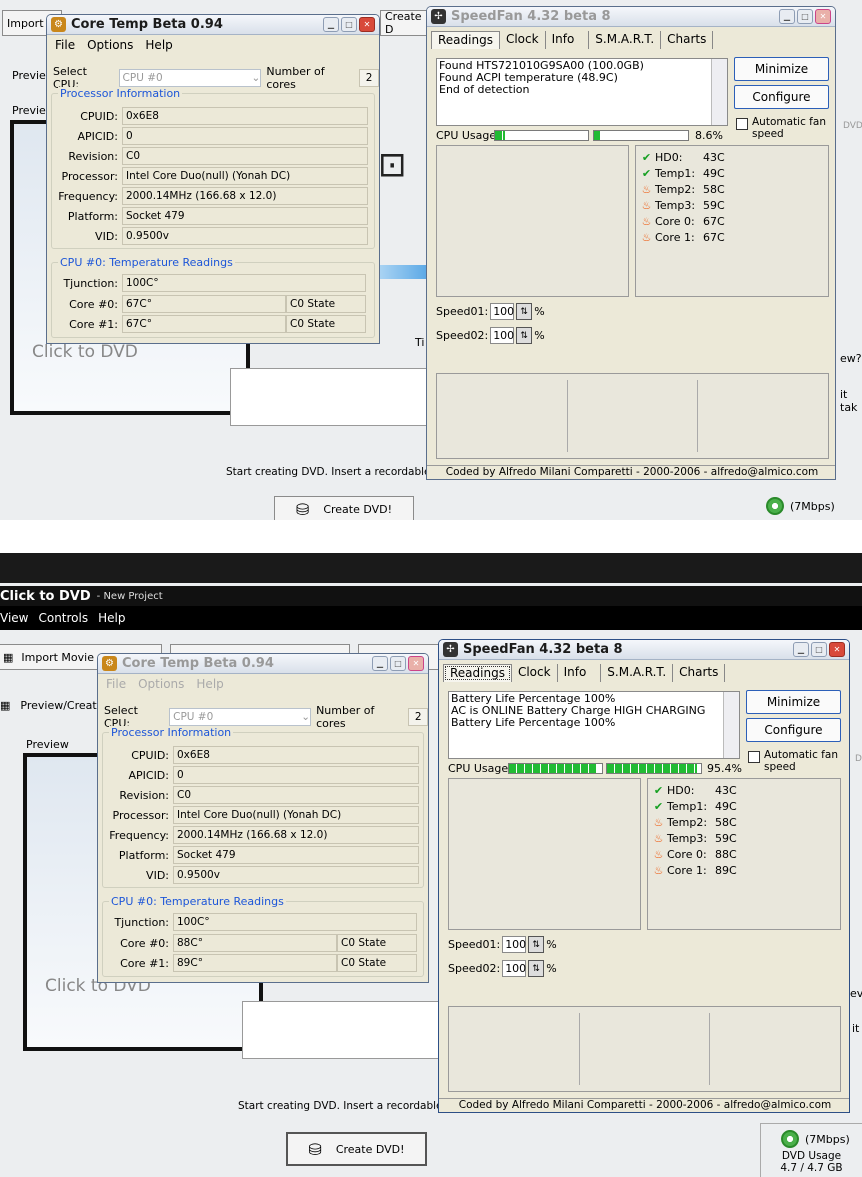 The image size is (862, 1177). Describe the element at coordinates (193, 717) in the screenshot. I see `select-cpu-value: CPU #0` at that location.